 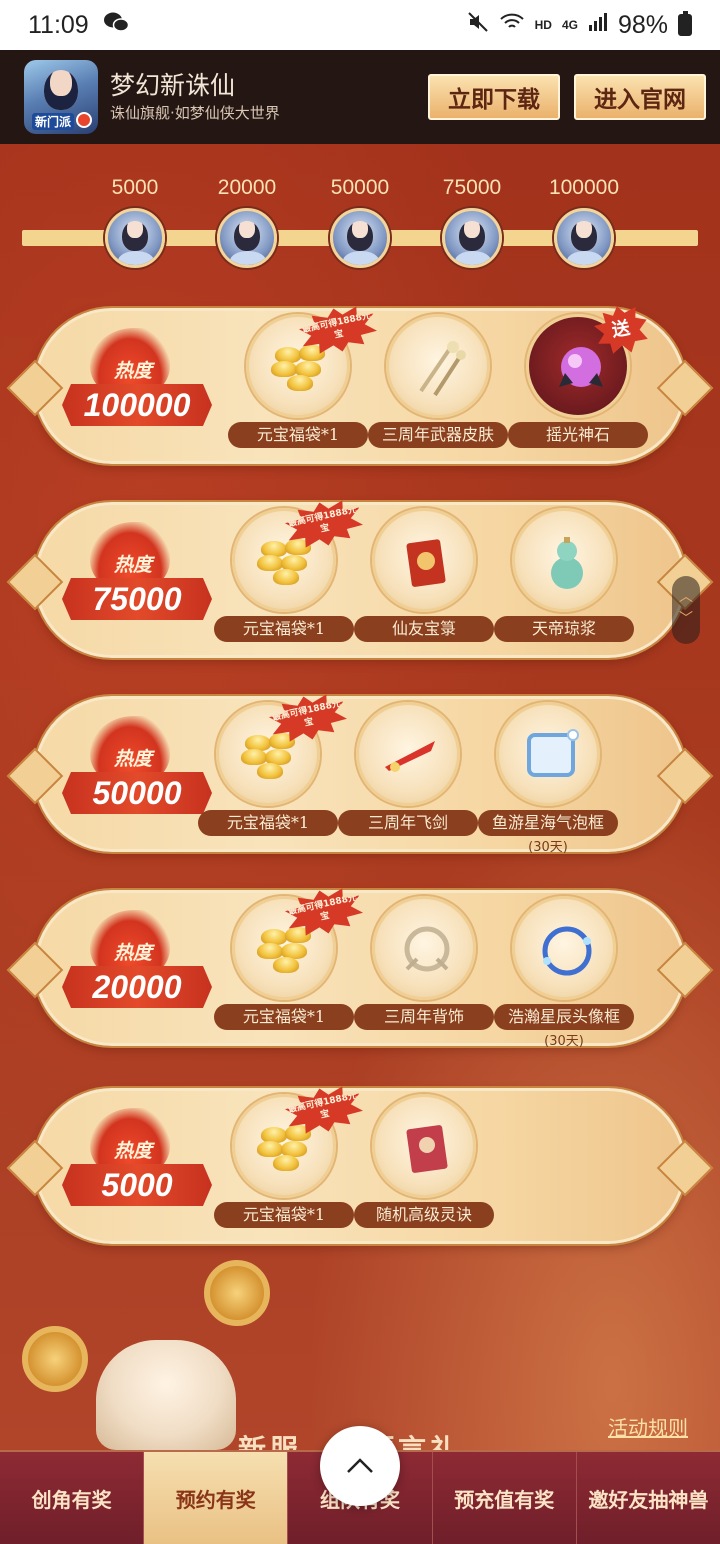 I want to click on reward-tier: 热度 5000 最高可得1888元宝 元宝福袋*1 随机高级灵诀, so click(x=360, y=1166).